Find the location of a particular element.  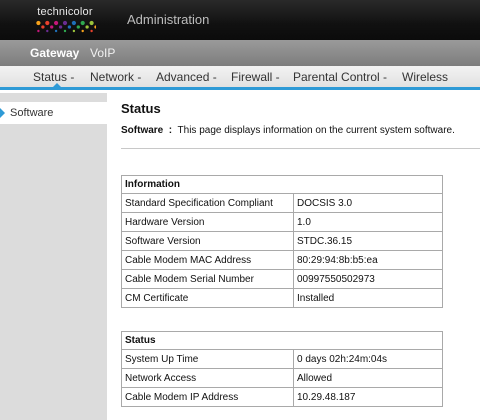

top-header-bar: technicolor Administration is located at coordinates (240, 20).